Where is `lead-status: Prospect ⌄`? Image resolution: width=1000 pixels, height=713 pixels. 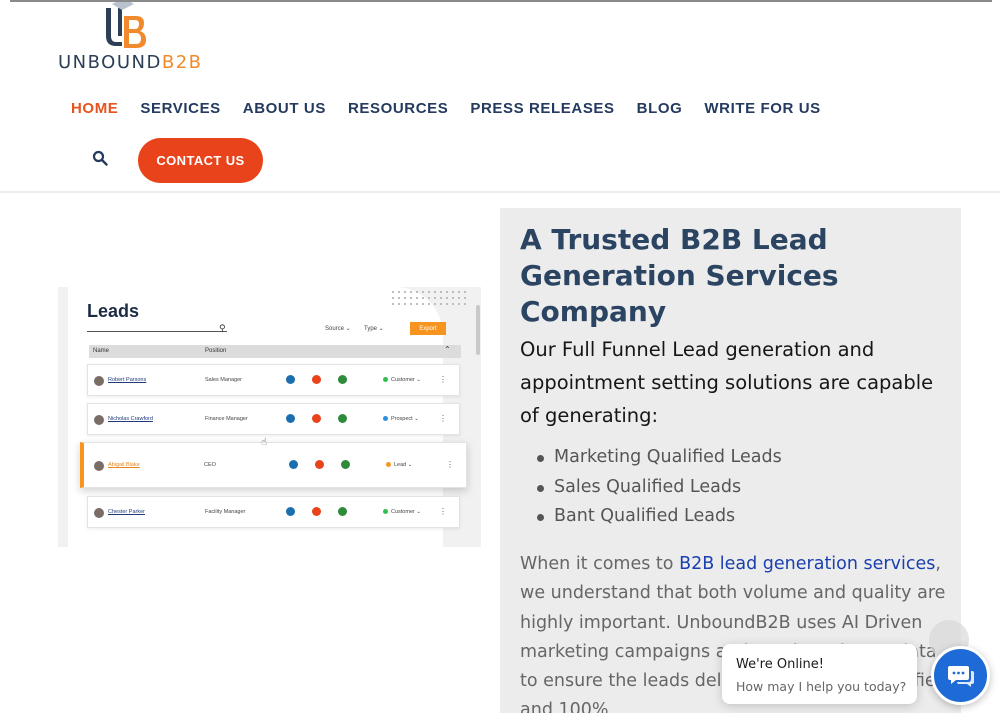 lead-status: Prospect ⌄ is located at coordinates (401, 419).